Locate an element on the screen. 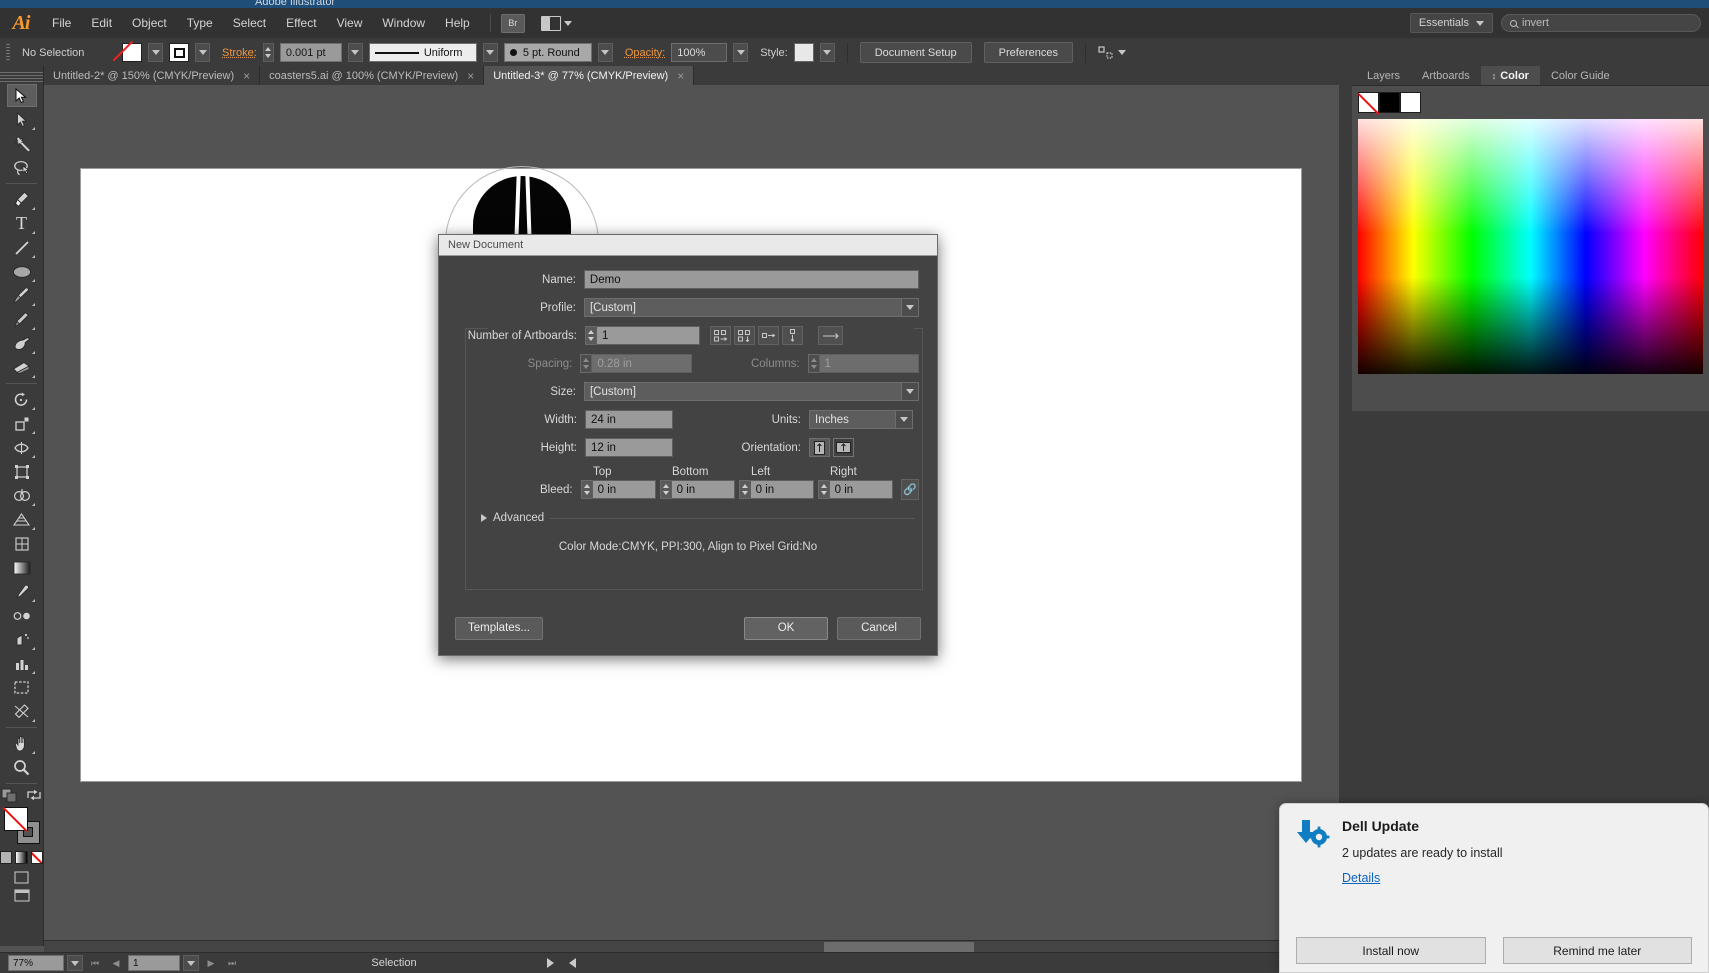 Image resolution: width=1709 pixels, height=973 pixels. tool-artboard is located at coordinates (22, 687).